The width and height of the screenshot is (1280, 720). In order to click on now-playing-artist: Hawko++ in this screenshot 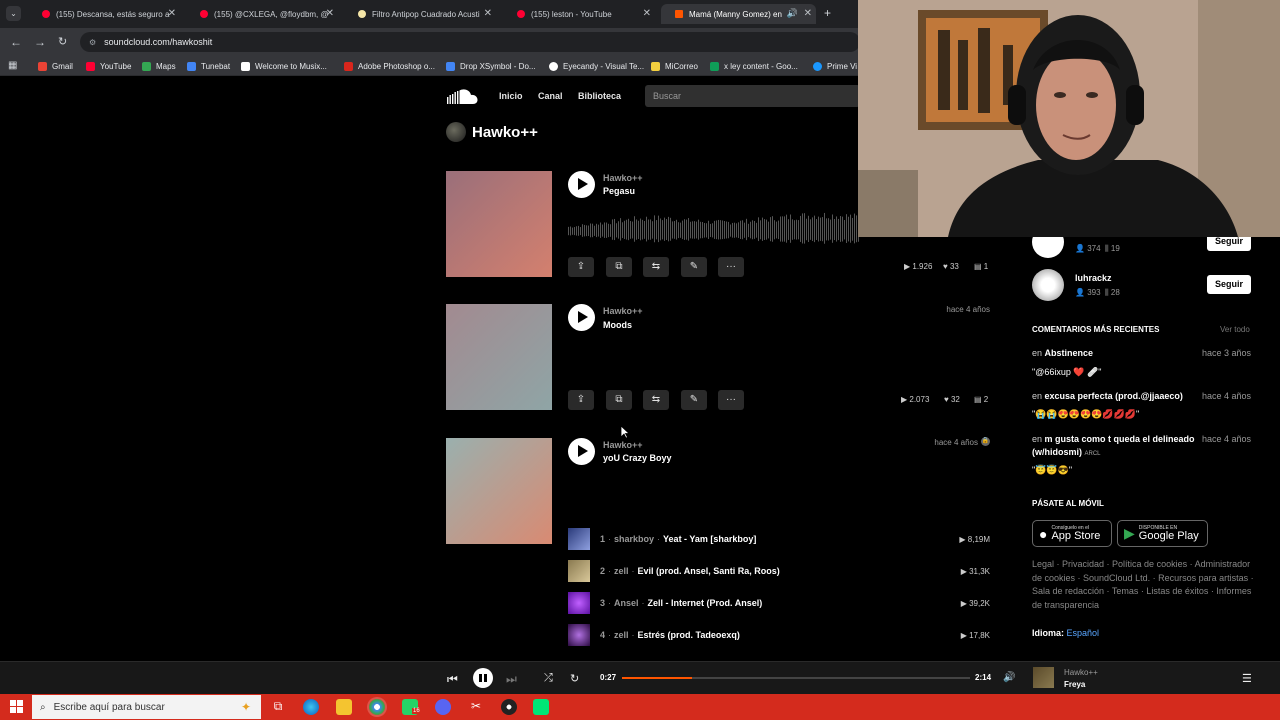, I will do `click(1081, 672)`.